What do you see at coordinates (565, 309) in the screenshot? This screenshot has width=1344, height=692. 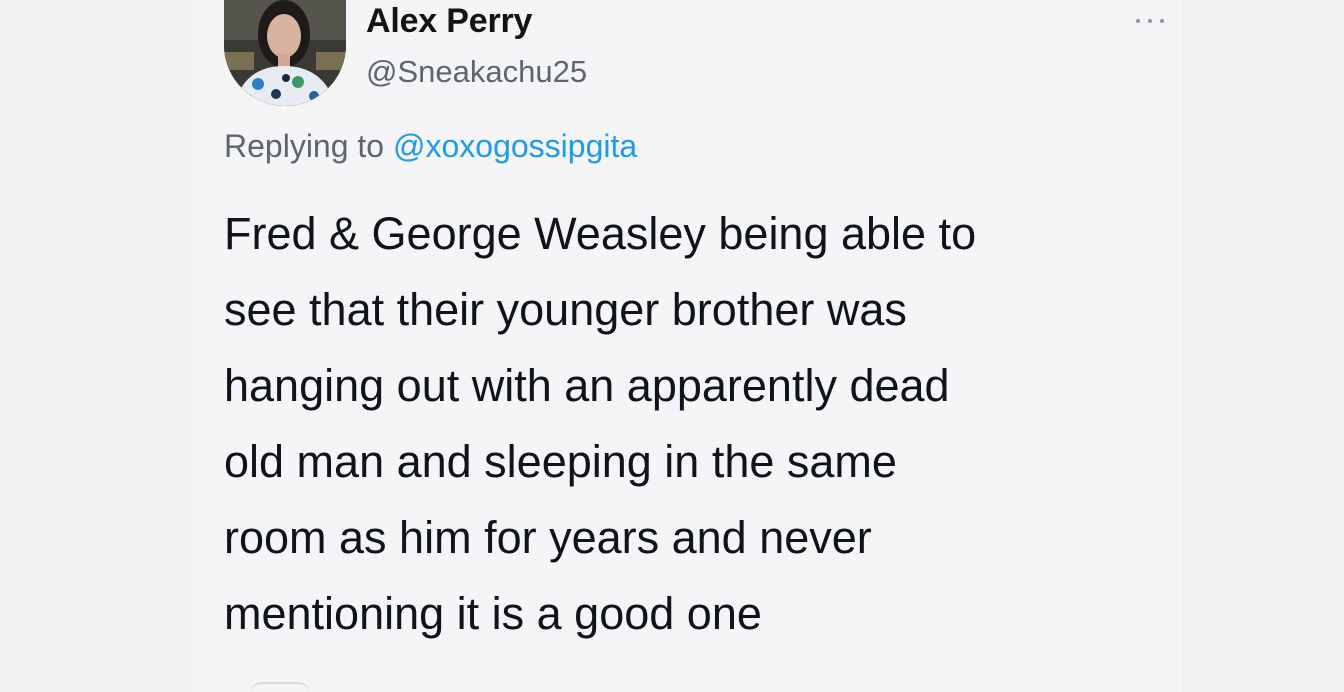 I see `tweet-text-line: see that their younger brother was` at bounding box center [565, 309].